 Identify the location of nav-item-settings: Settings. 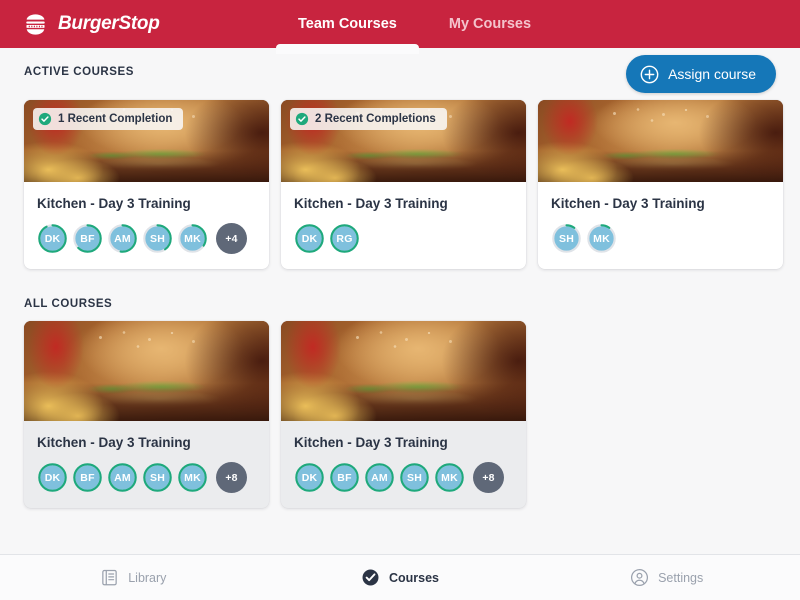
(666, 577).